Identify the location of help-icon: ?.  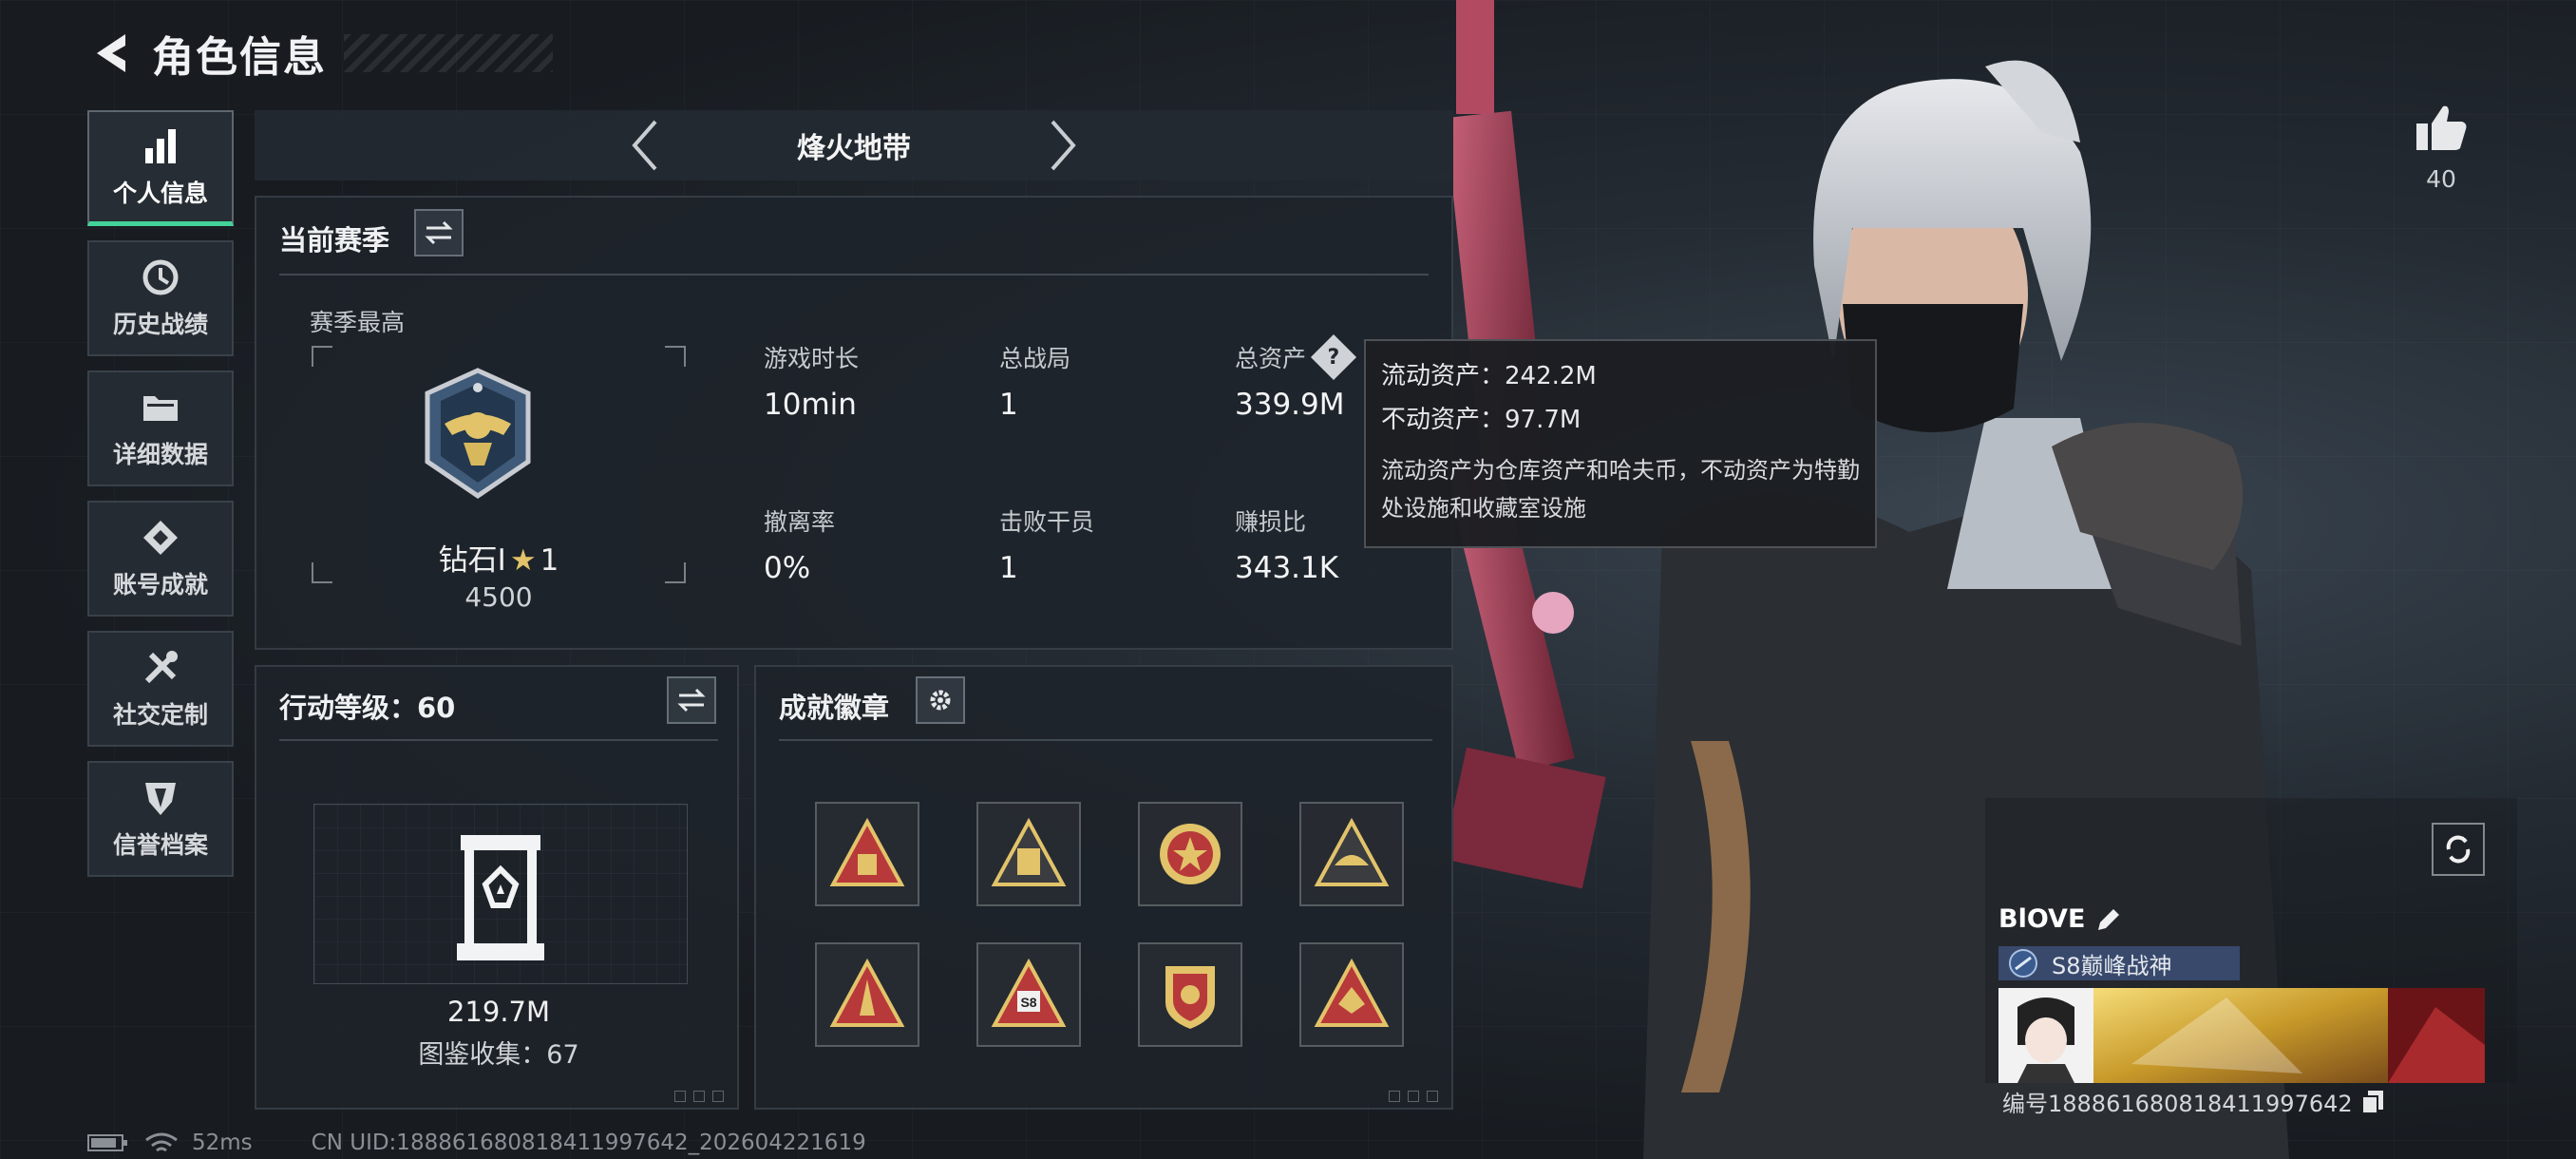
(1333, 357).